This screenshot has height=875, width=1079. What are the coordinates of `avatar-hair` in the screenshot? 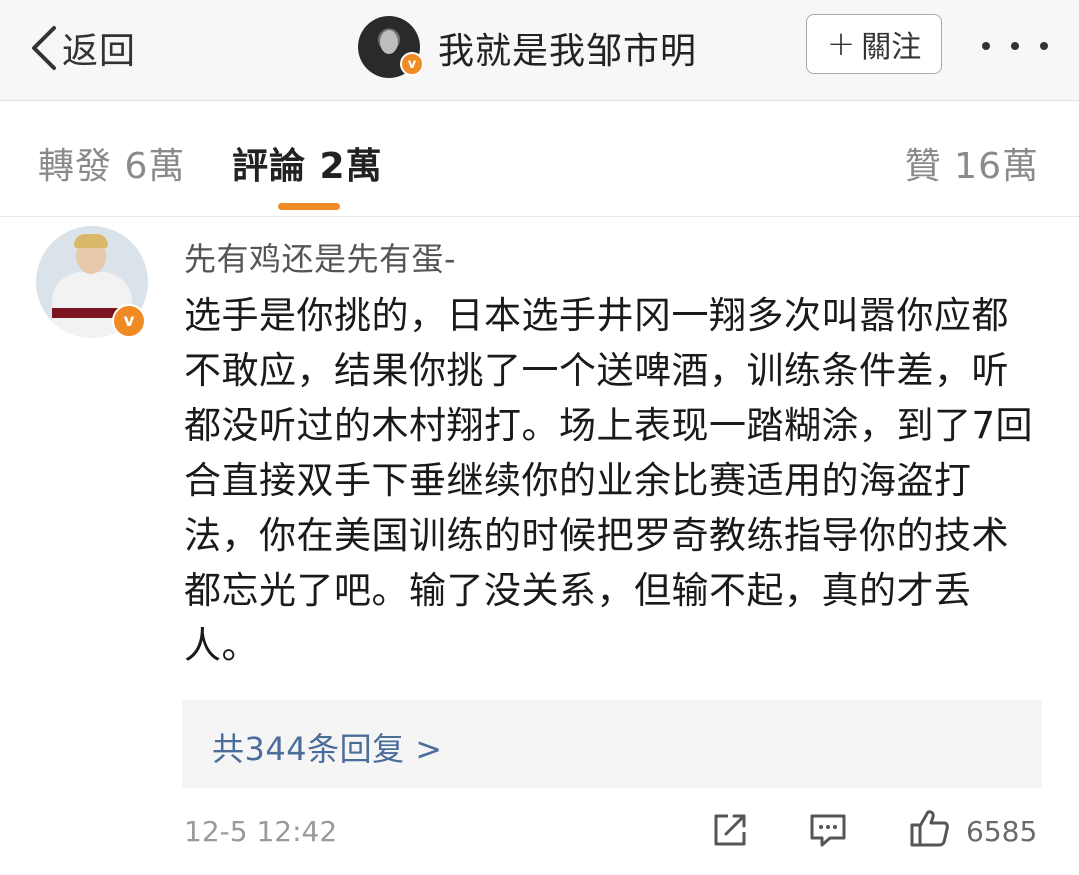 It's located at (91, 241).